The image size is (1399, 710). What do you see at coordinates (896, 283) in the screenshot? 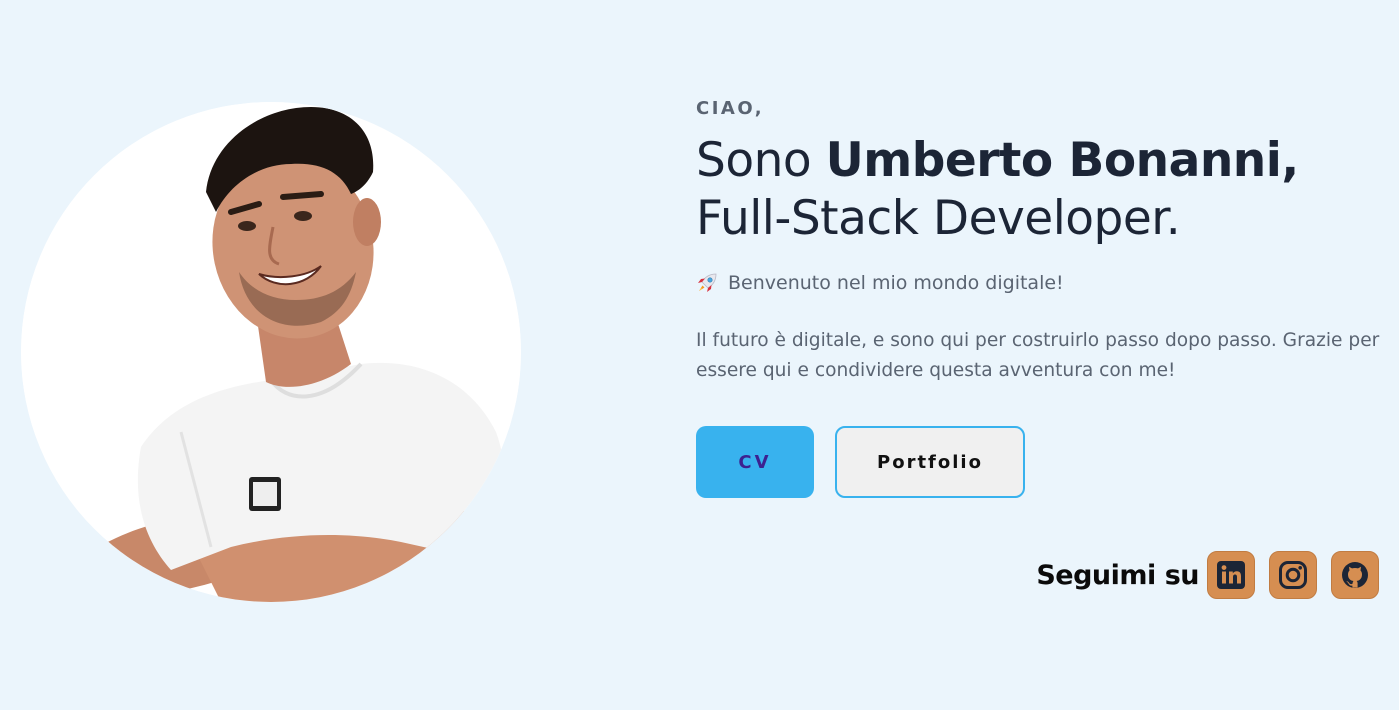
I see `welcome-text: Benvenuto nel mio mondo digitale!` at bounding box center [896, 283].